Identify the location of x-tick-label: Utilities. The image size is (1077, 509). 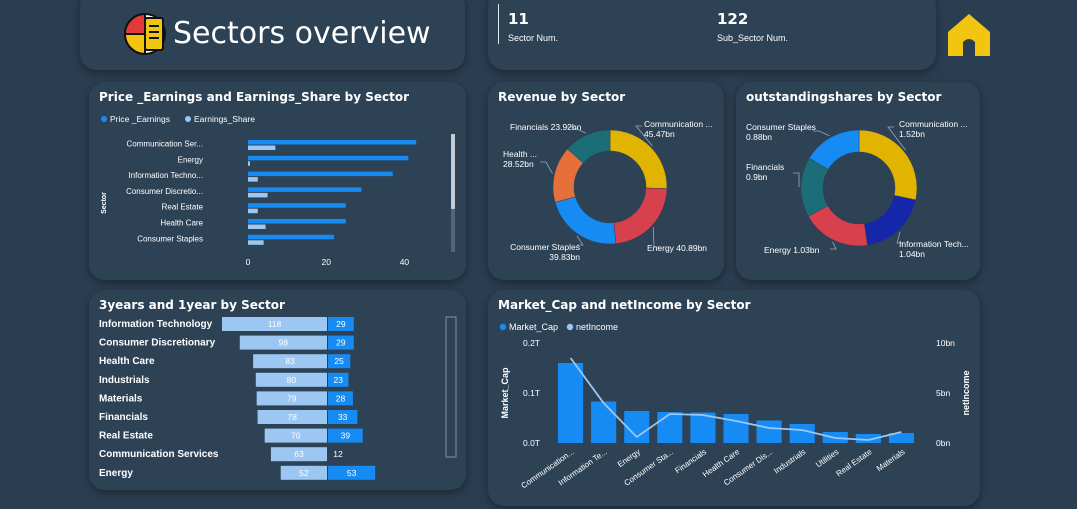
(827, 458).